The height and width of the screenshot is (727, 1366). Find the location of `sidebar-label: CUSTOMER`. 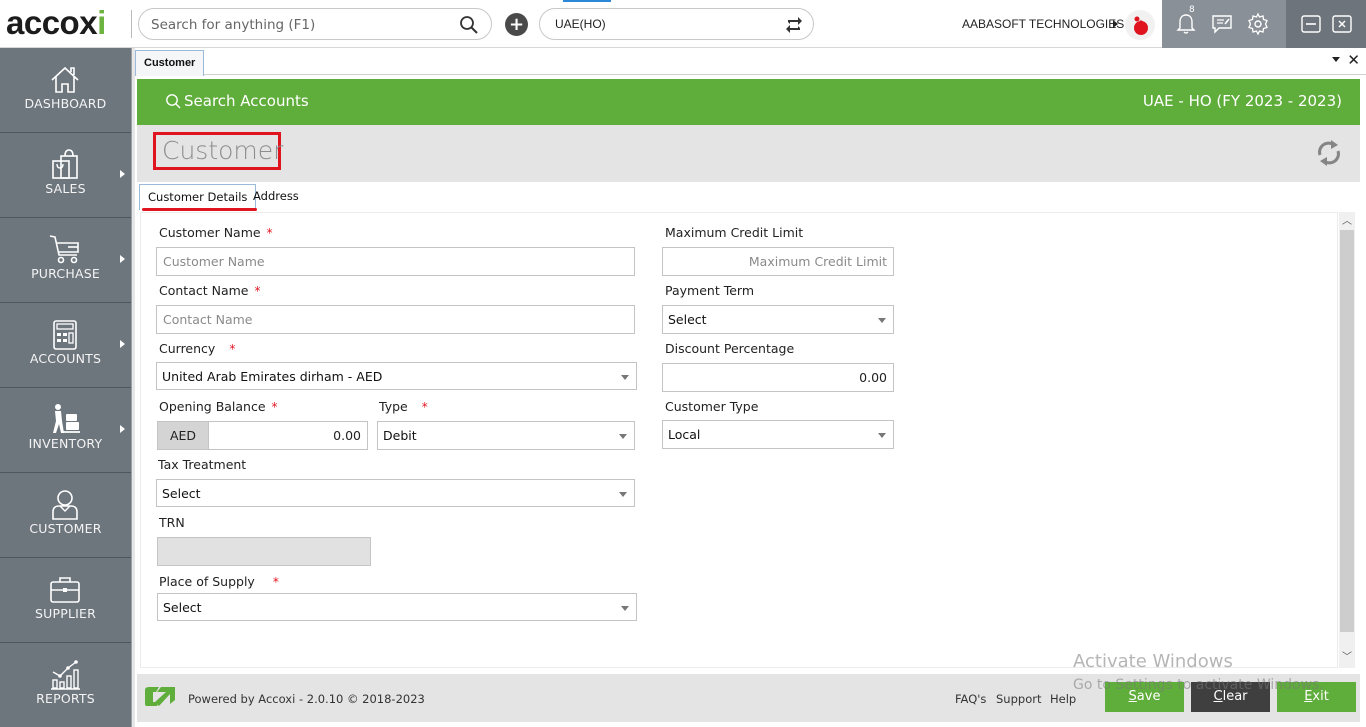

sidebar-label: CUSTOMER is located at coordinates (65, 528).